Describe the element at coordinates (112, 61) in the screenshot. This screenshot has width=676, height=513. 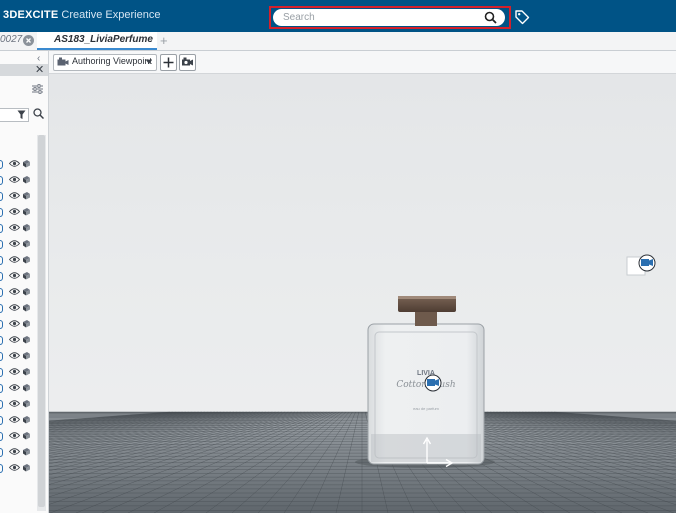
I see `viewpoint-label: Authoring Viewpoint` at that location.